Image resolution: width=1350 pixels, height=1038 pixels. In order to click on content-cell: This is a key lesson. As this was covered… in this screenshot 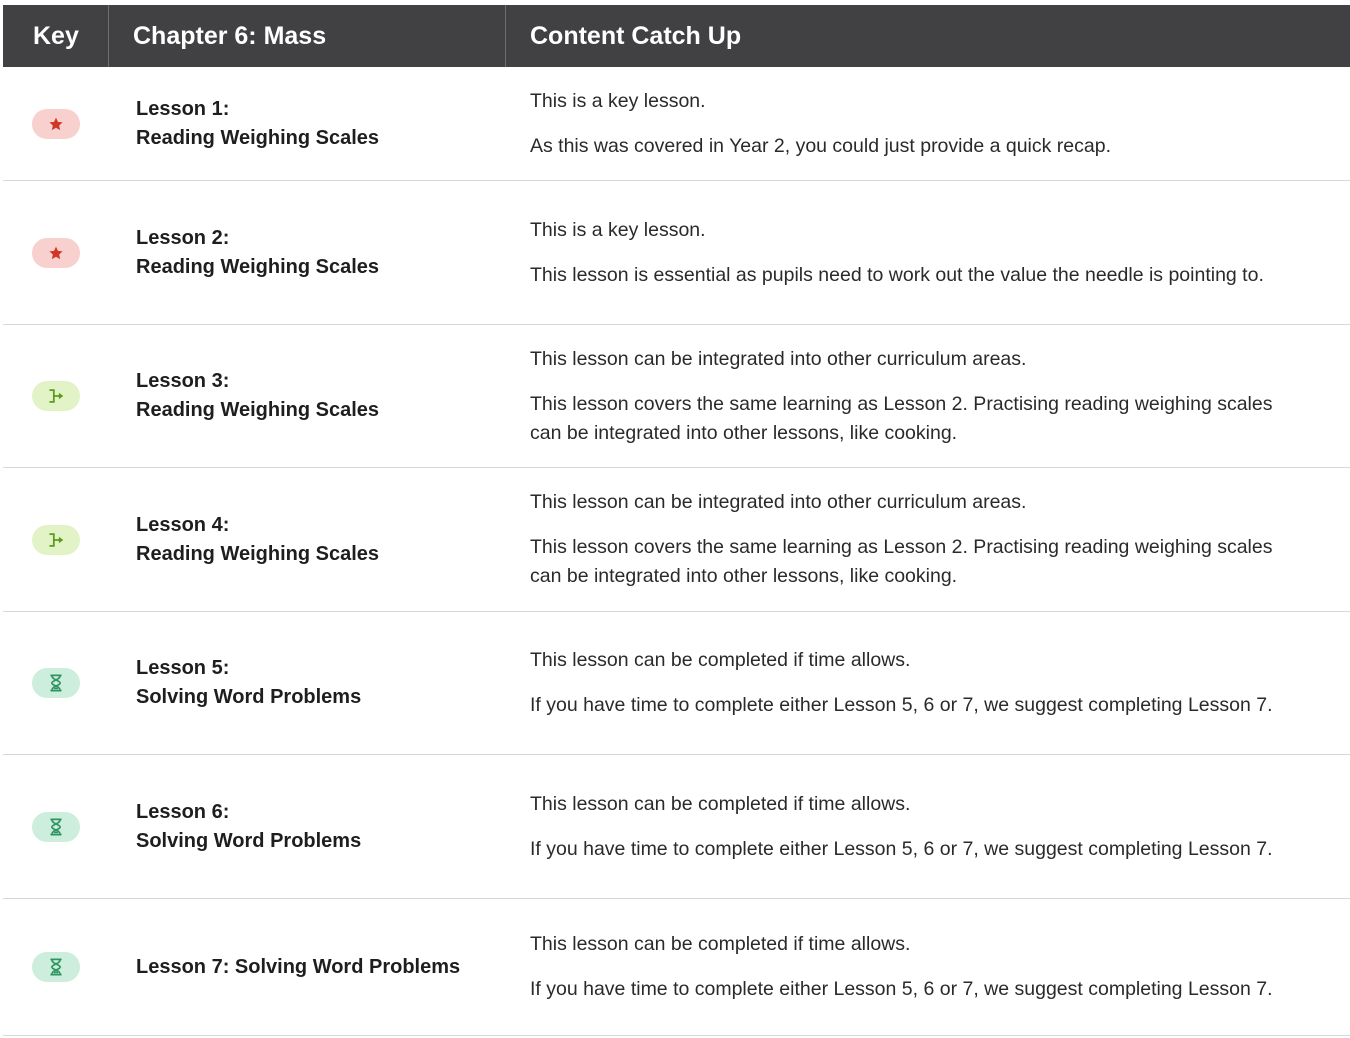, I will do `click(928, 123)`.